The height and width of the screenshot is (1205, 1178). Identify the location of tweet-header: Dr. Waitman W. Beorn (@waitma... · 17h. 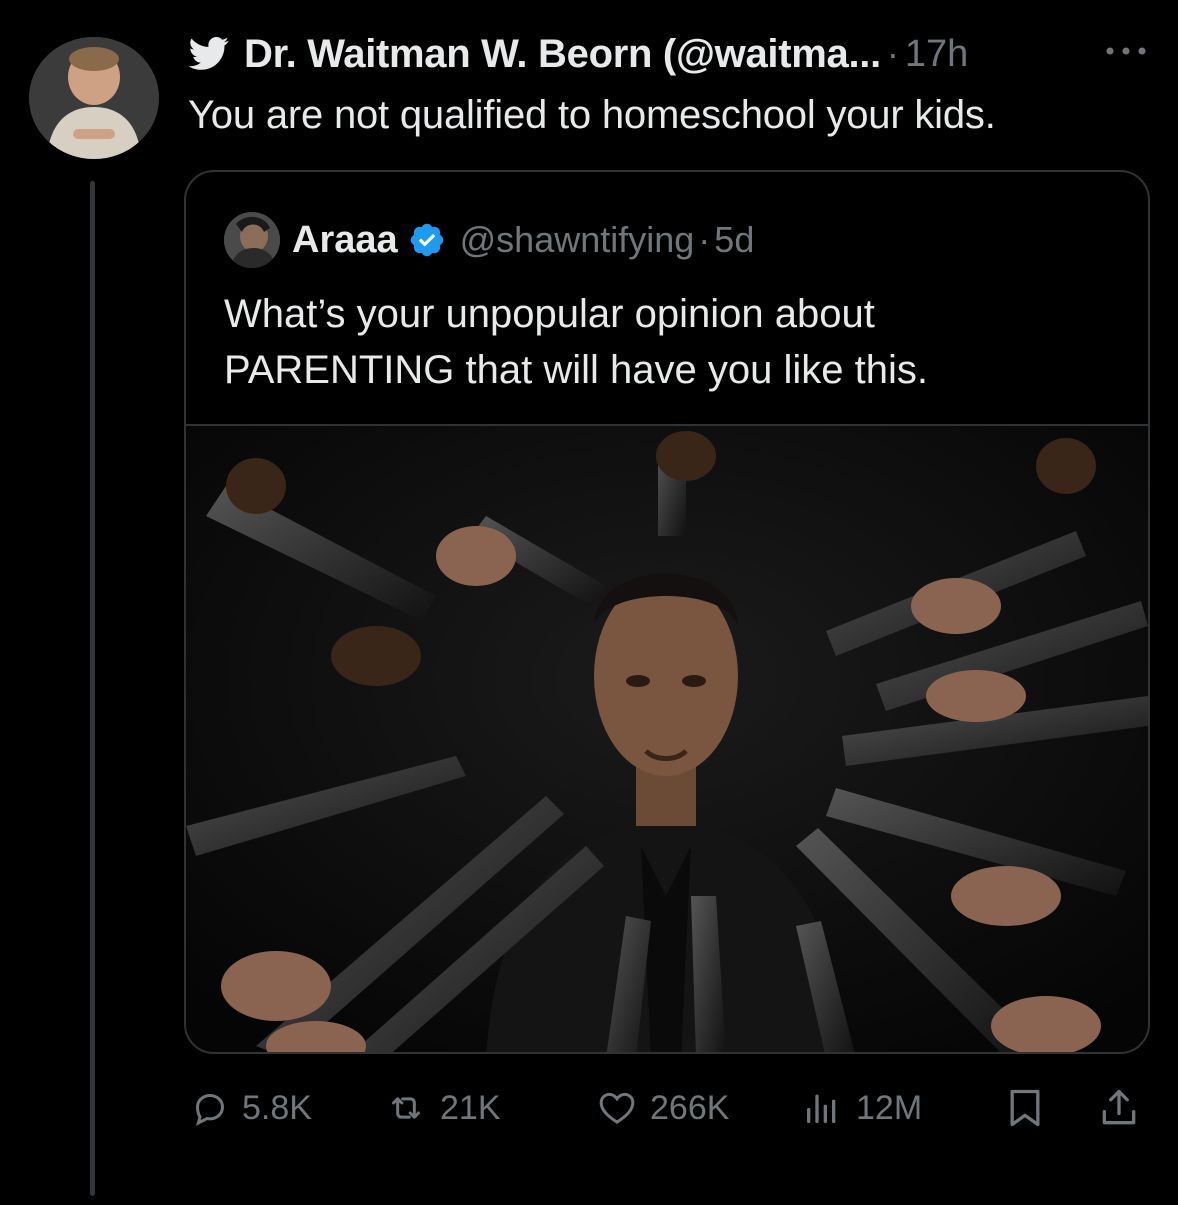
(578, 54).